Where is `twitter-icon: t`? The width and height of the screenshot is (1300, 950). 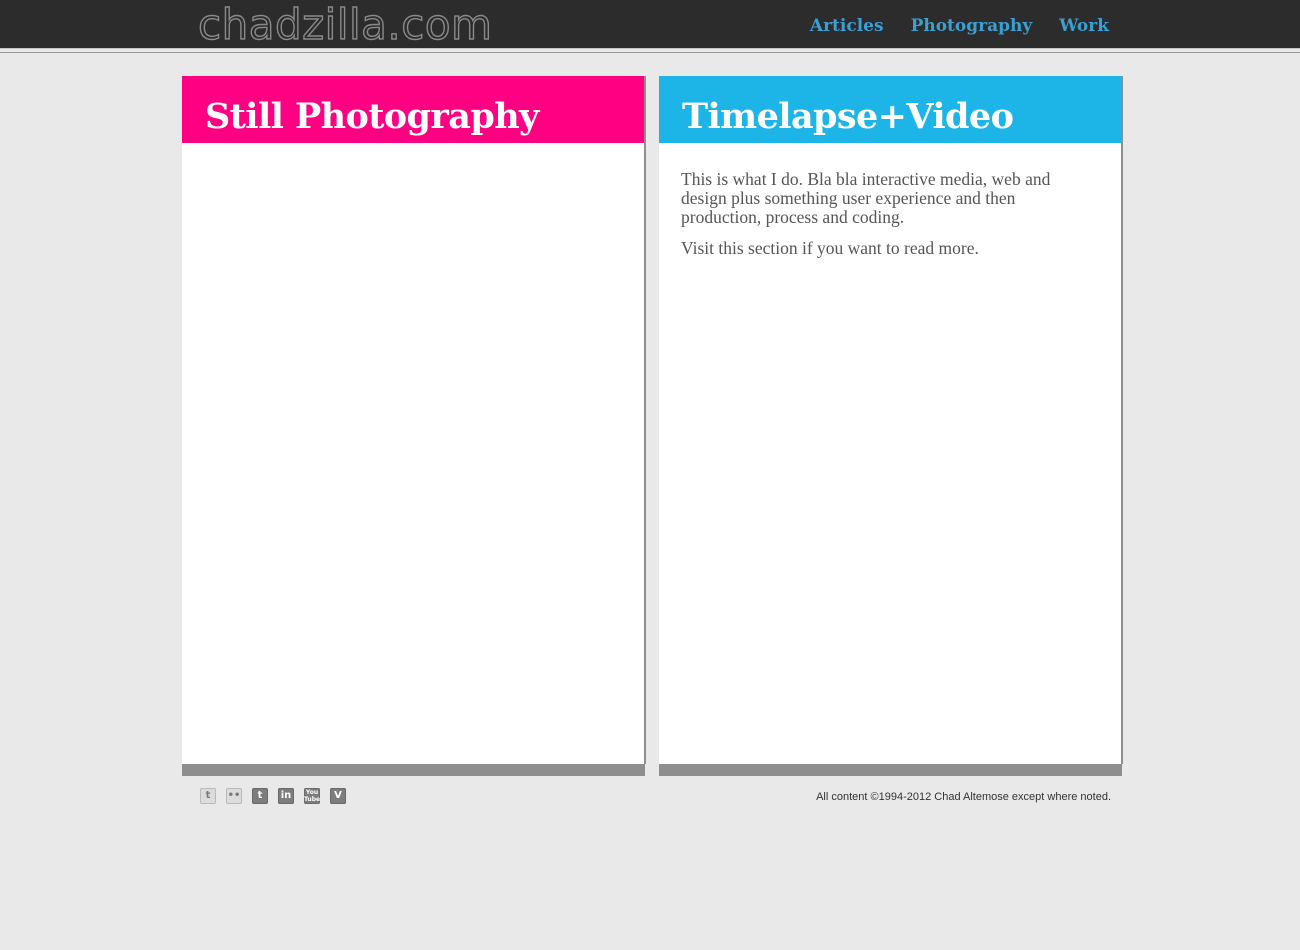 twitter-icon: t is located at coordinates (208, 796).